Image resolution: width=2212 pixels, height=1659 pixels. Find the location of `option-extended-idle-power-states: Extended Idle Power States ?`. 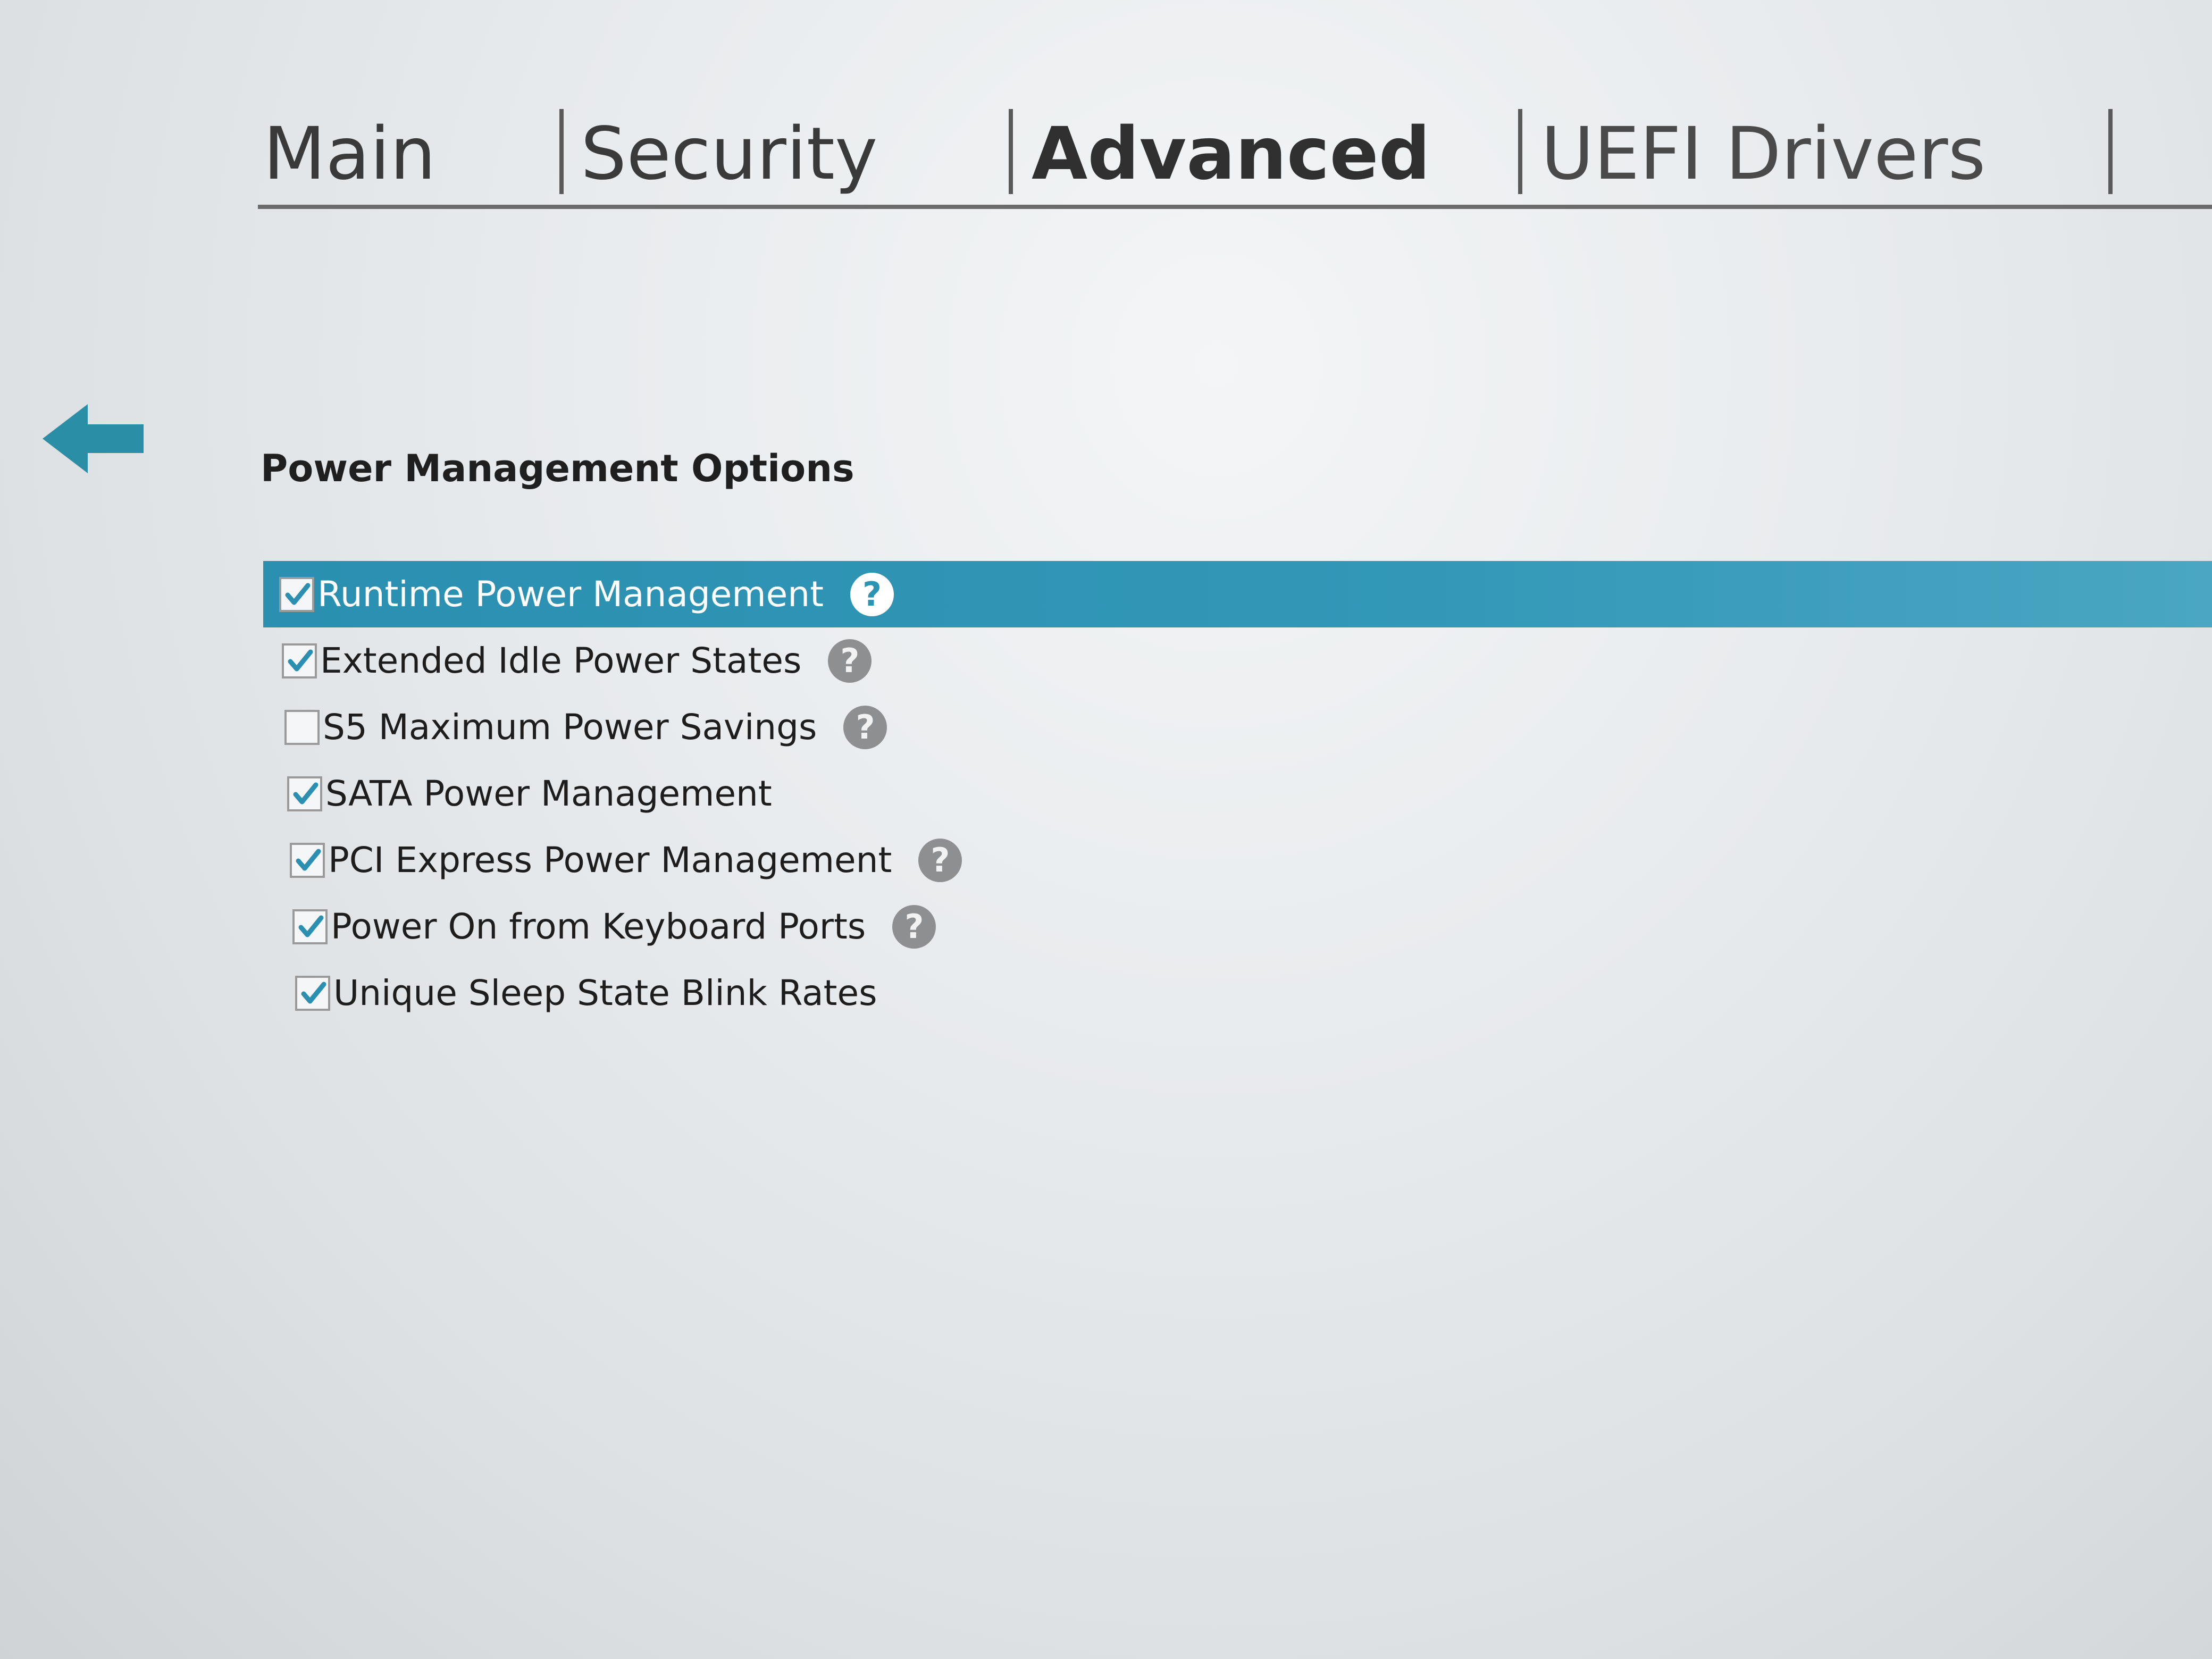

option-extended-idle-power-states: Extended Idle Power States ? is located at coordinates (569, 660).